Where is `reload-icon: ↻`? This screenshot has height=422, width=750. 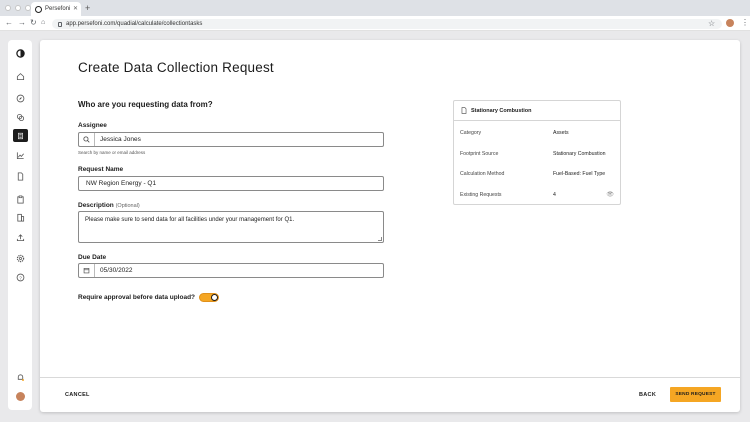 reload-icon: ↻ is located at coordinates (33, 22).